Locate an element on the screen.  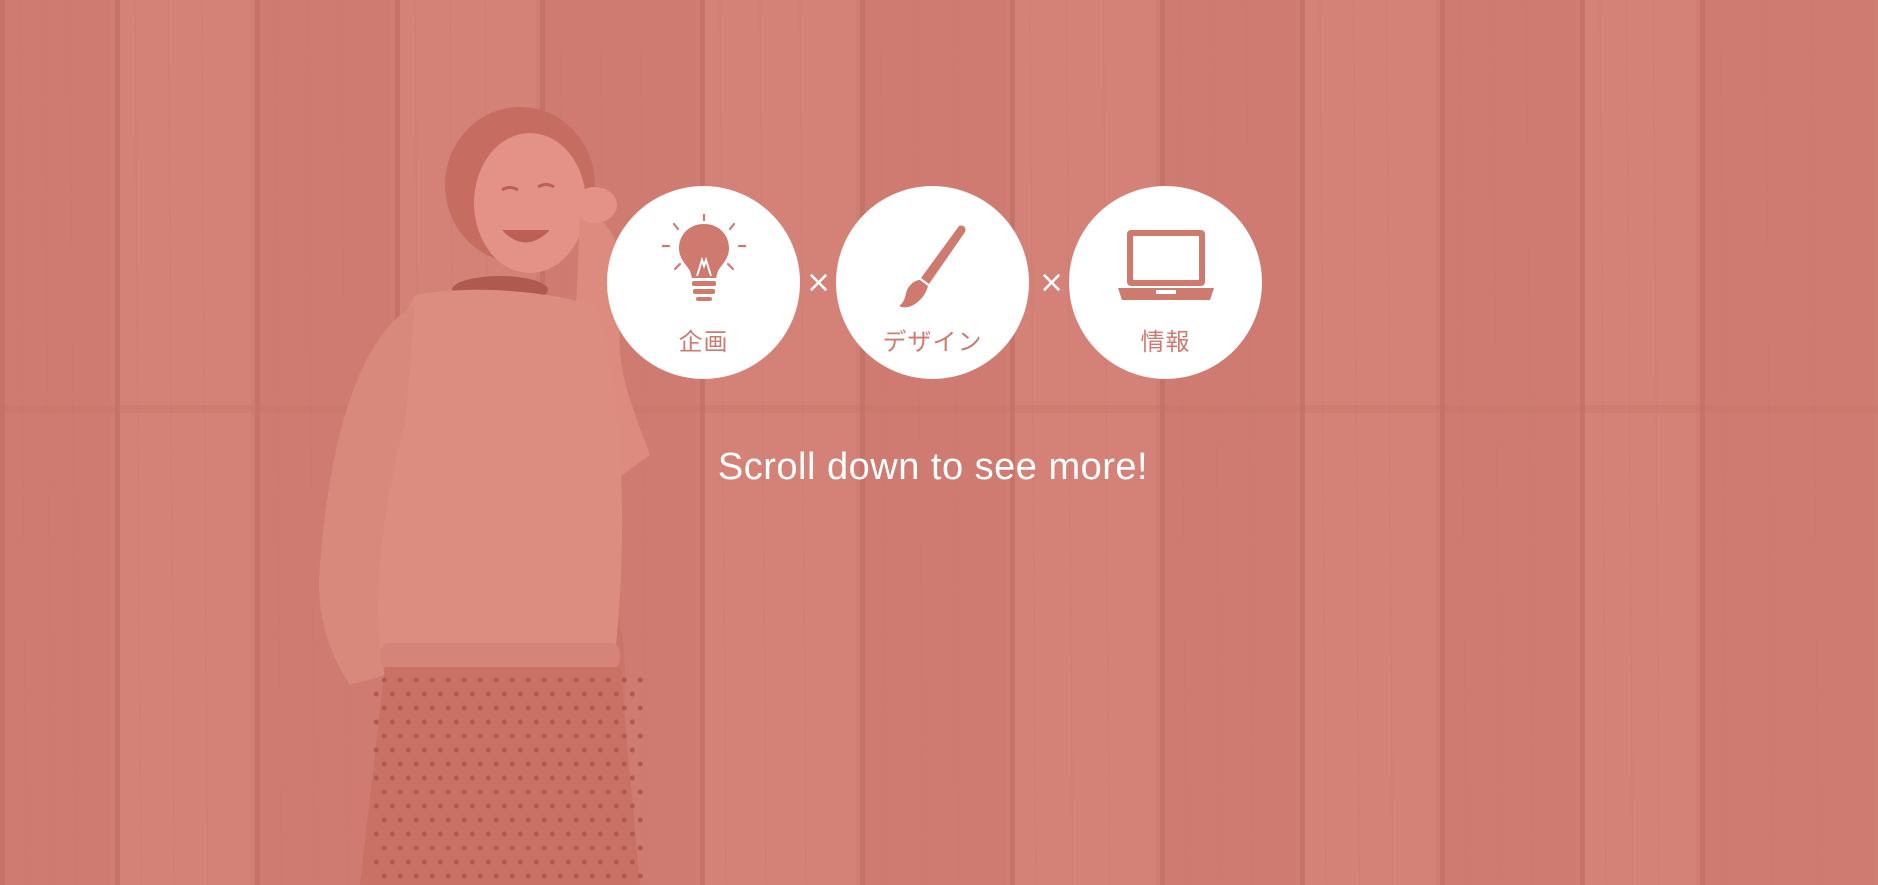
service-label: 企画 is located at coordinates (703, 342).